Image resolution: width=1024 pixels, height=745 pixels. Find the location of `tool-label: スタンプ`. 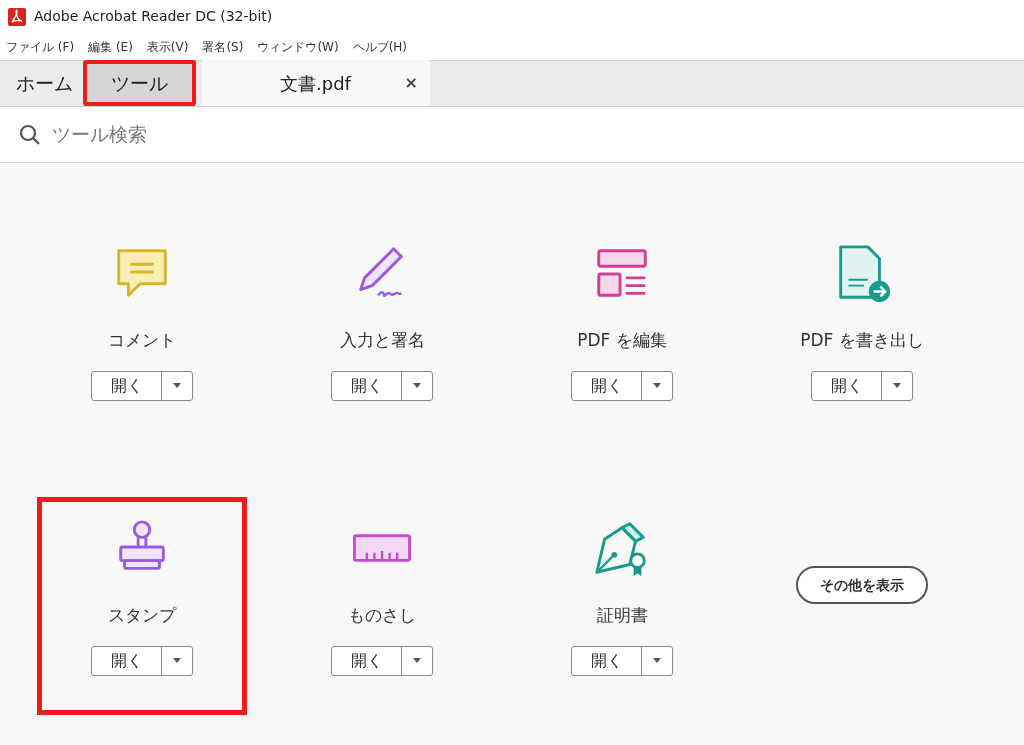

tool-label: スタンプ is located at coordinates (142, 615).